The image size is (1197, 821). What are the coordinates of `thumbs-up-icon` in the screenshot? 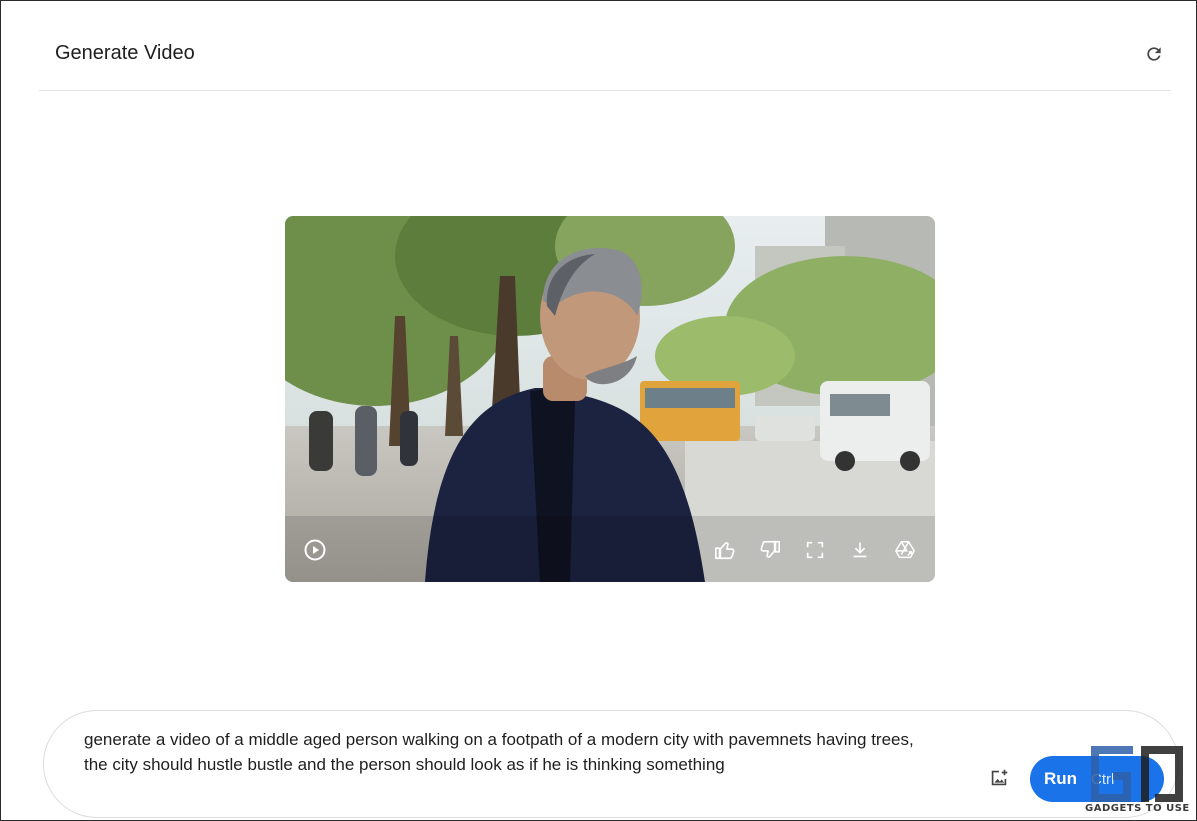 It's located at (725, 551).